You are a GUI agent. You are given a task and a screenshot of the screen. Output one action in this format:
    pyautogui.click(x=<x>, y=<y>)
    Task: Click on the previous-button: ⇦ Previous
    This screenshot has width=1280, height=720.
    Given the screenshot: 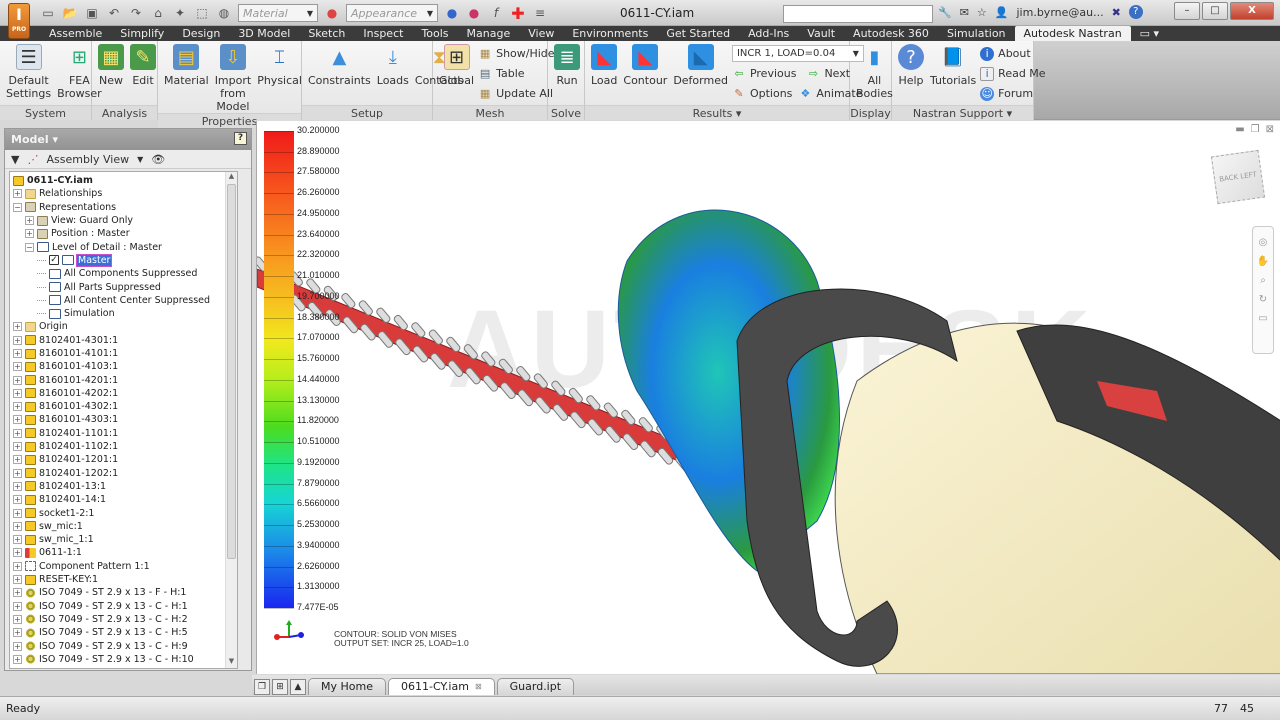 What is the action you would take?
    pyautogui.click(x=764, y=73)
    